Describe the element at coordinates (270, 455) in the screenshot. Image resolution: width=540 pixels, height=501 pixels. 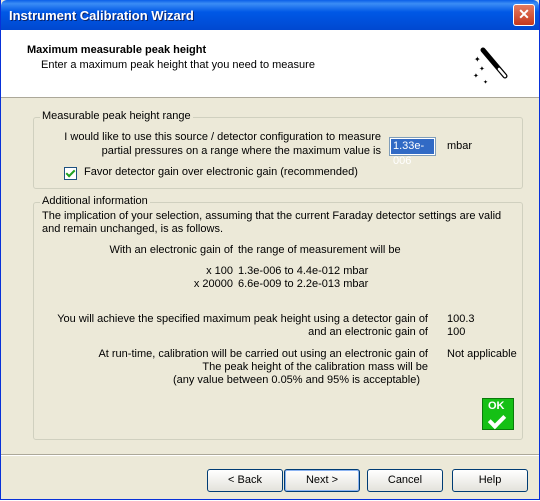
I see `button-separator` at that location.